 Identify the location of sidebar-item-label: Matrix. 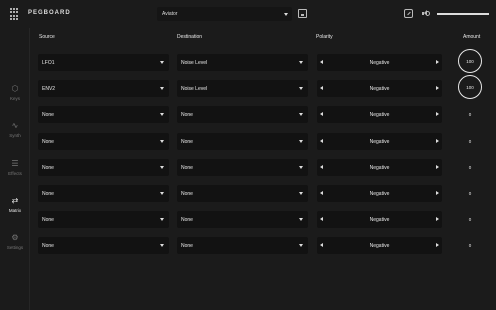
(15, 210).